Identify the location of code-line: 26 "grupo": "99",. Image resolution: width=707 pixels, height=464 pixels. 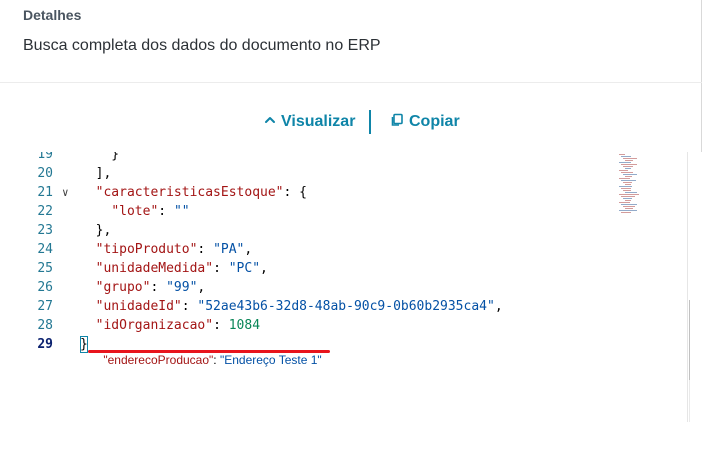
(306, 287).